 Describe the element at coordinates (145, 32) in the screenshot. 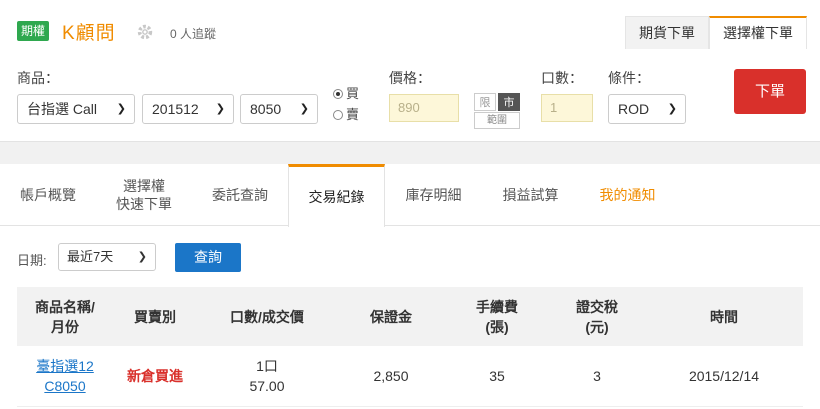

I see `gear-icon` at that location.